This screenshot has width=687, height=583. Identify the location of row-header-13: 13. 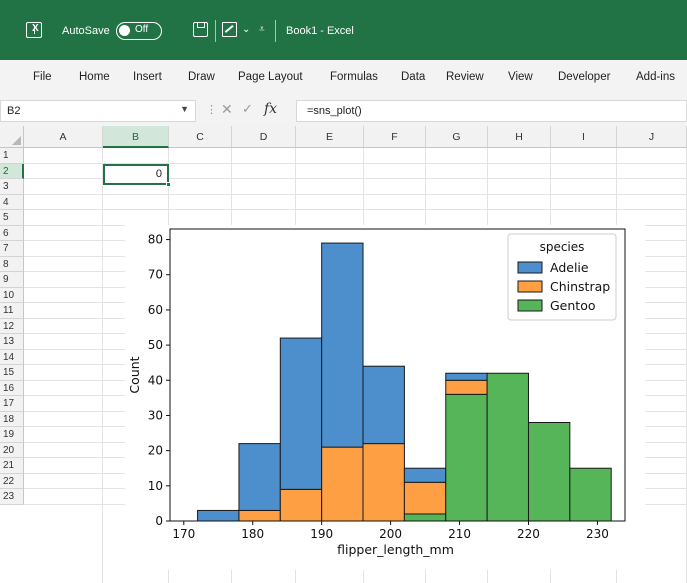
(12, 342).